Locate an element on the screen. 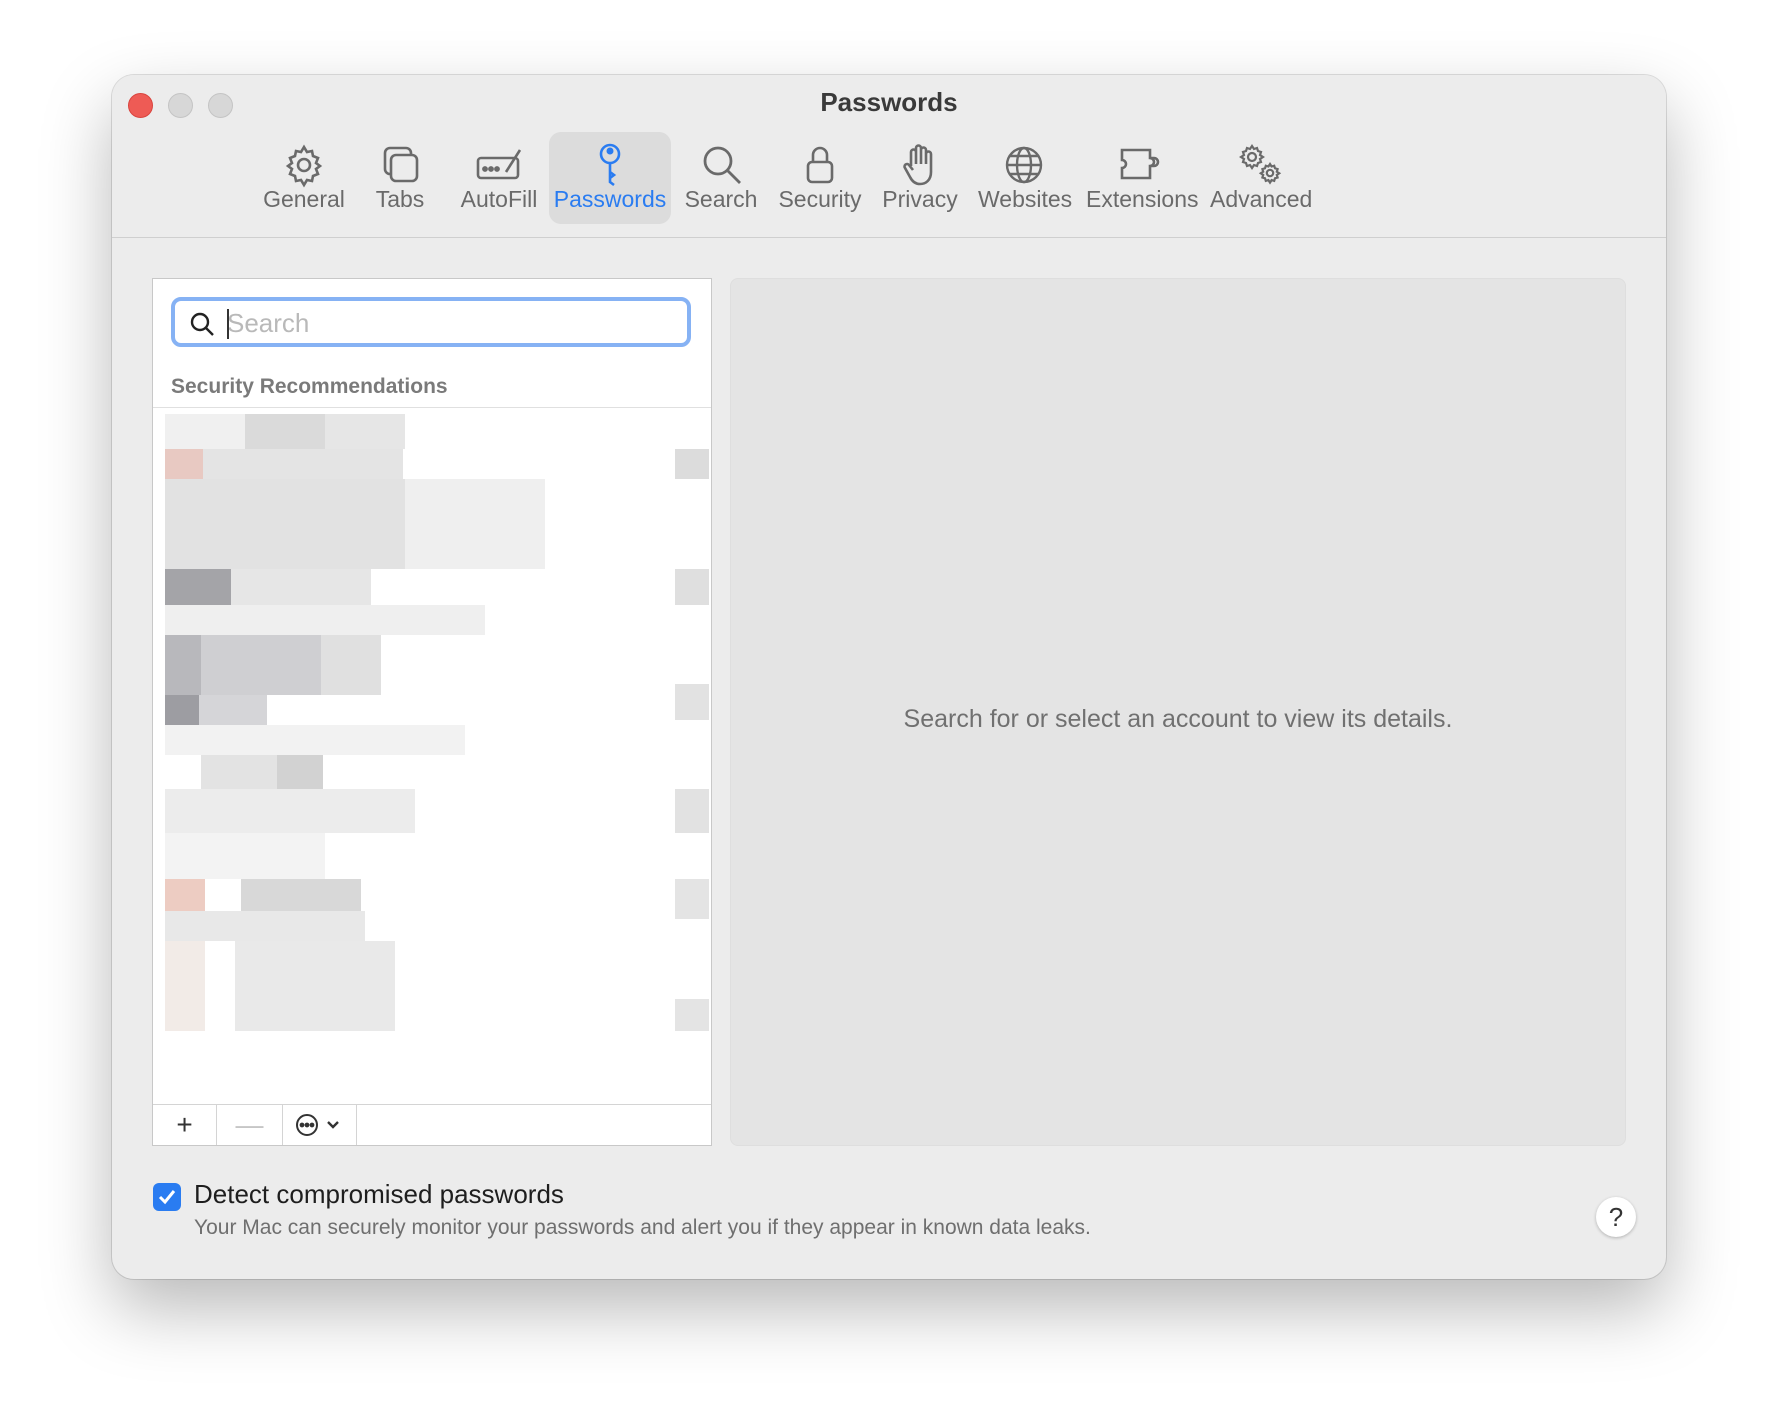 The height and width of the screenshot is (1424, 1772). tab-search-label: Search is located at coordinates (721, 199).